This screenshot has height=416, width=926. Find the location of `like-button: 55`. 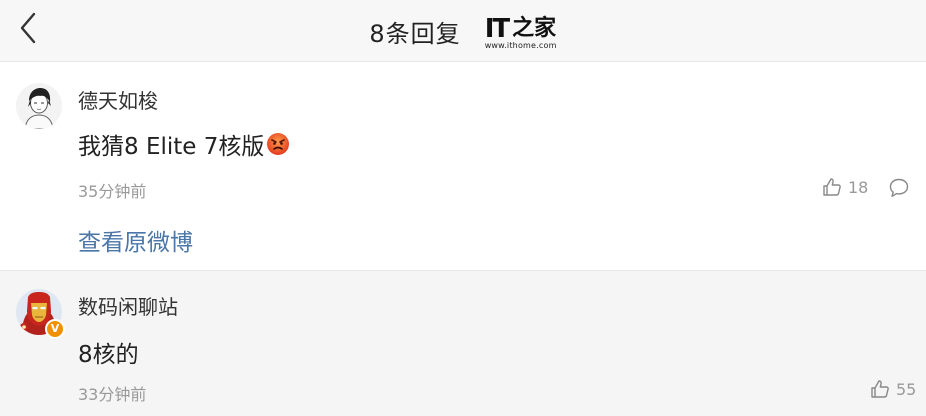

like-button: 55 is located at coordinates (893, 389).